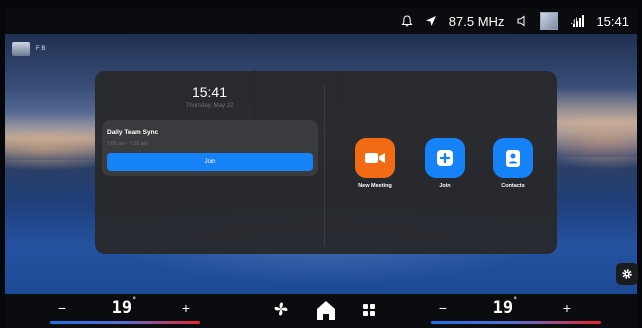 The width and height of the screenshot is (642, 328). I want to click on bottom-bar: − 19° + − 19° +, so click(321, 311).